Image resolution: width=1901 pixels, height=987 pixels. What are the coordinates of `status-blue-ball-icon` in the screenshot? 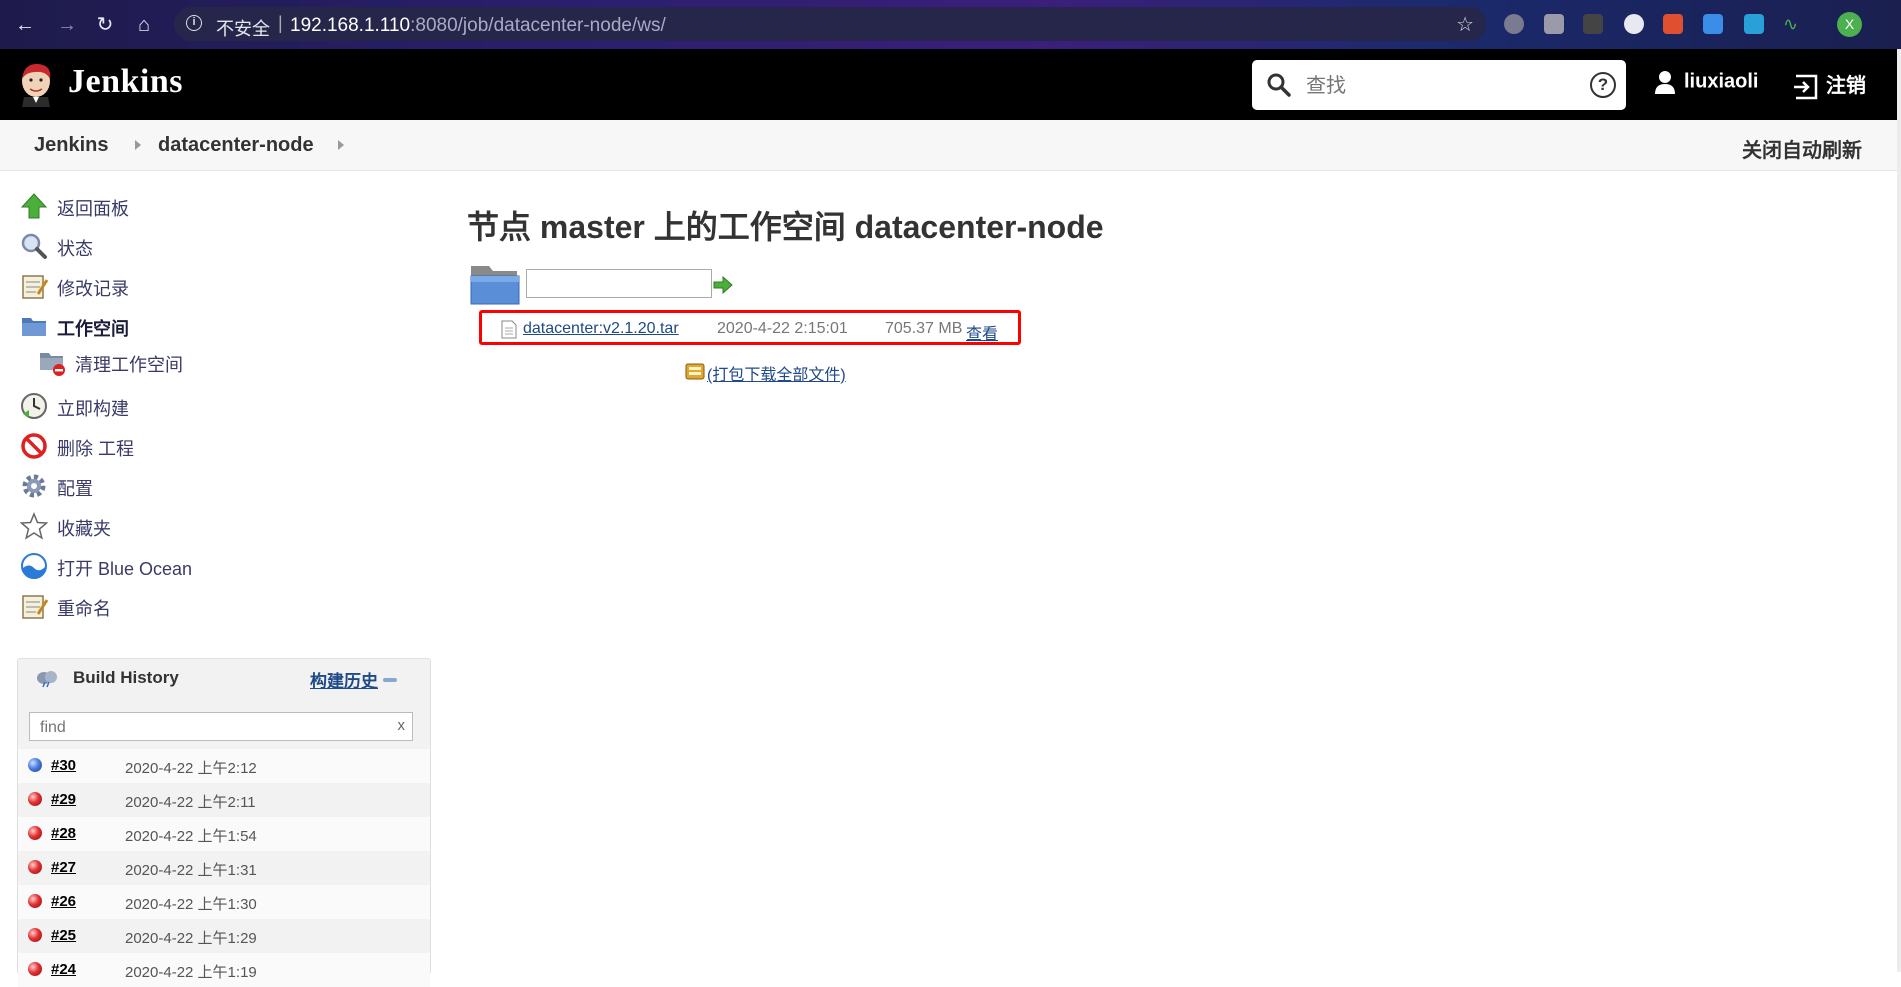 It's located at (35, 765).